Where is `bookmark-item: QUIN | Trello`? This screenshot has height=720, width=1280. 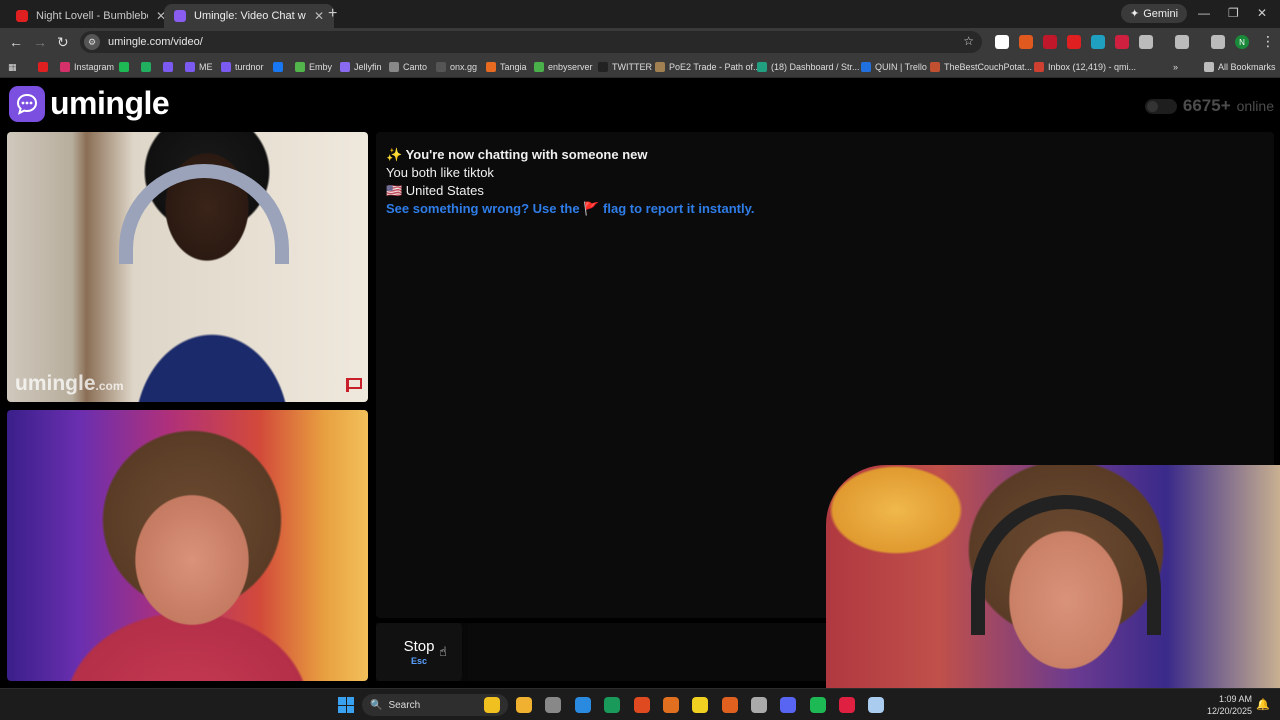
bookmark-item: QUIN | Trello is located at coordinates (894, 67).